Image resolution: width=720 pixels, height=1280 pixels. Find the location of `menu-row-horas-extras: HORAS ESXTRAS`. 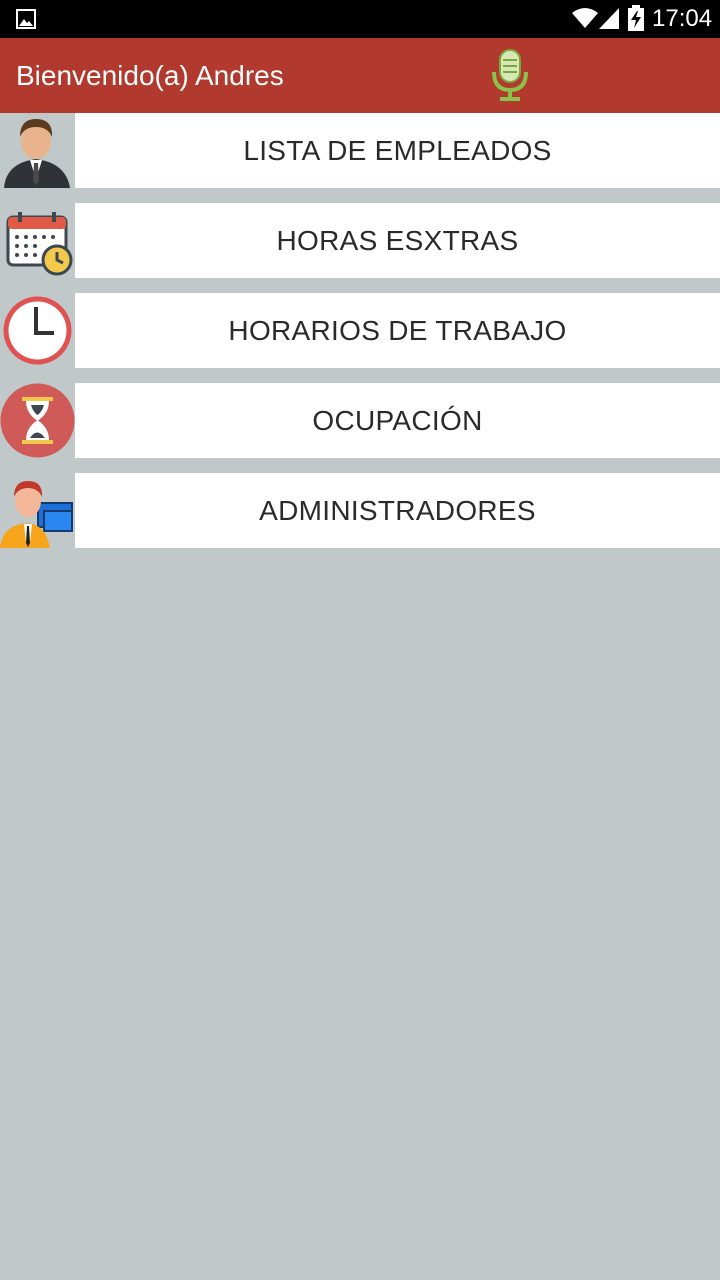

menu-row-horas-extras: HORAS ESXTRAS is located at coordinates (360, 240).